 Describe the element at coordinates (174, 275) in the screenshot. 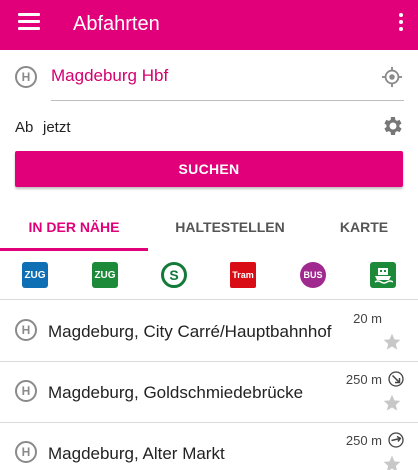

I see `sbahn-icon: S` at that location.